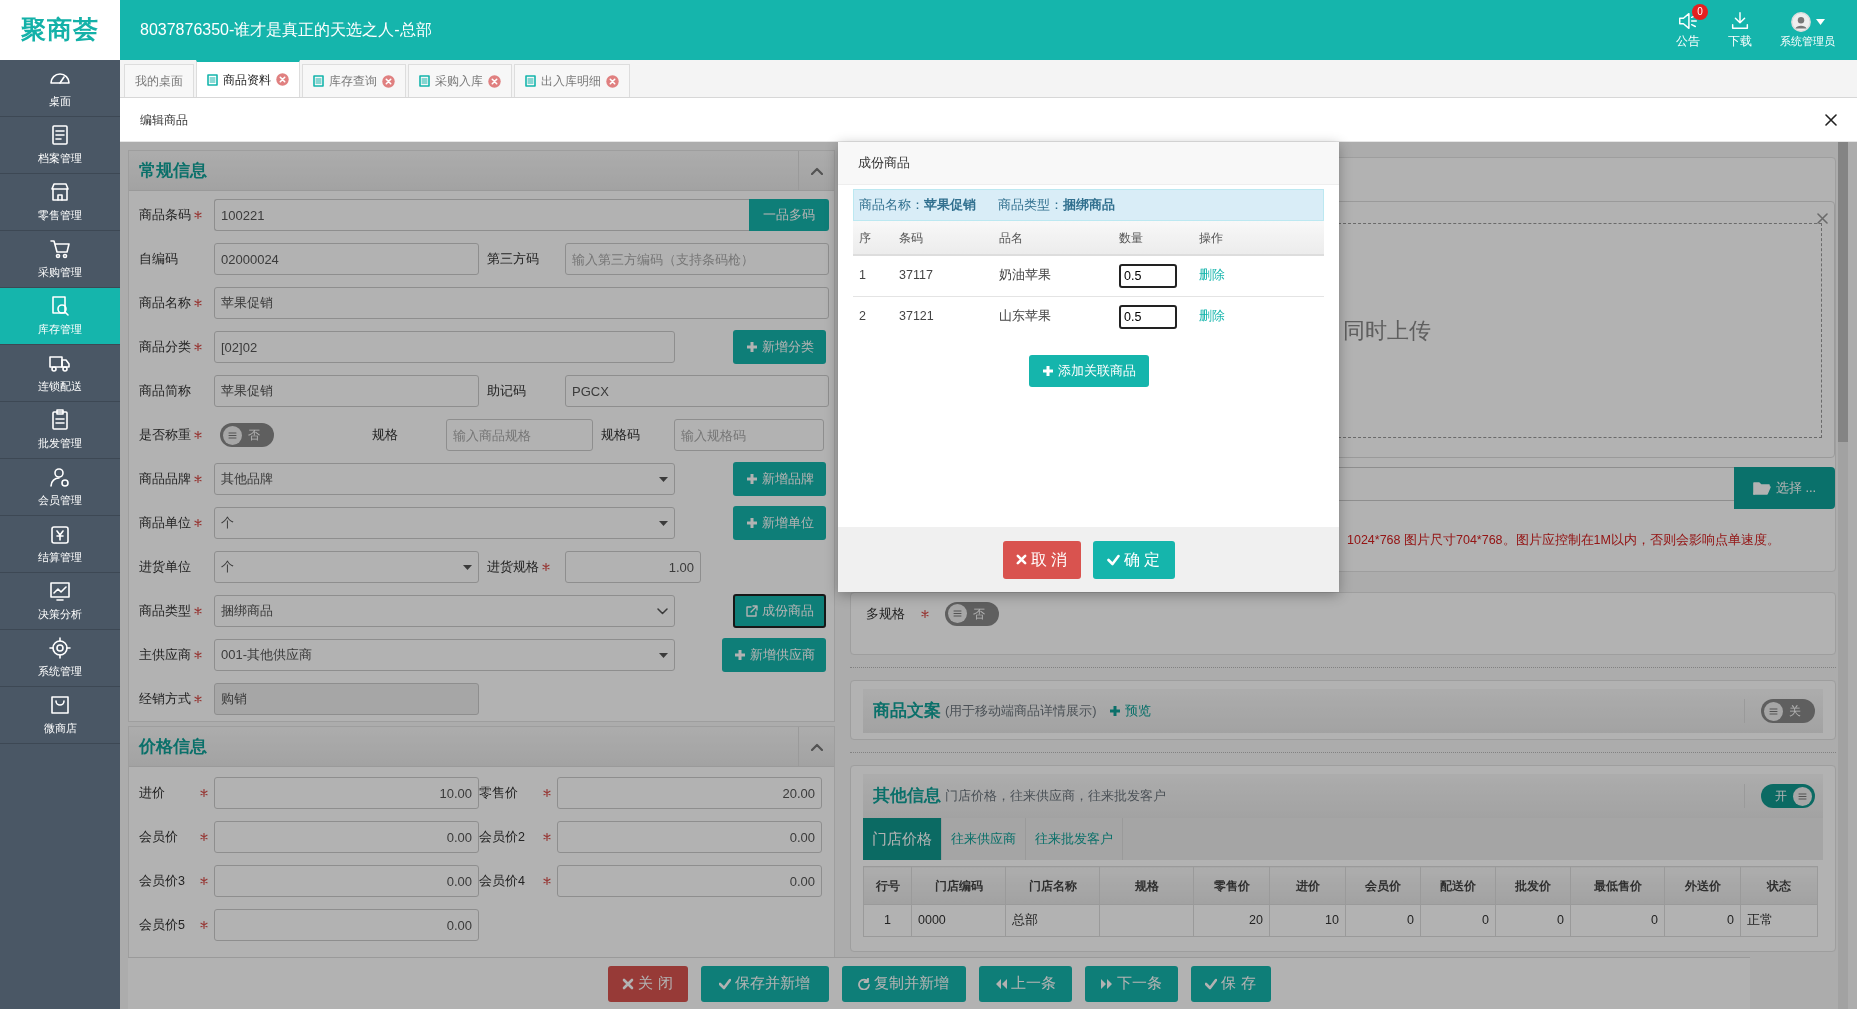 This screenshot has width=1857, height=1009. What do you see at coordinates (1131, 983) in the screenshot?
I see `next-button: 下一条` at bounding box center [1131, 983].